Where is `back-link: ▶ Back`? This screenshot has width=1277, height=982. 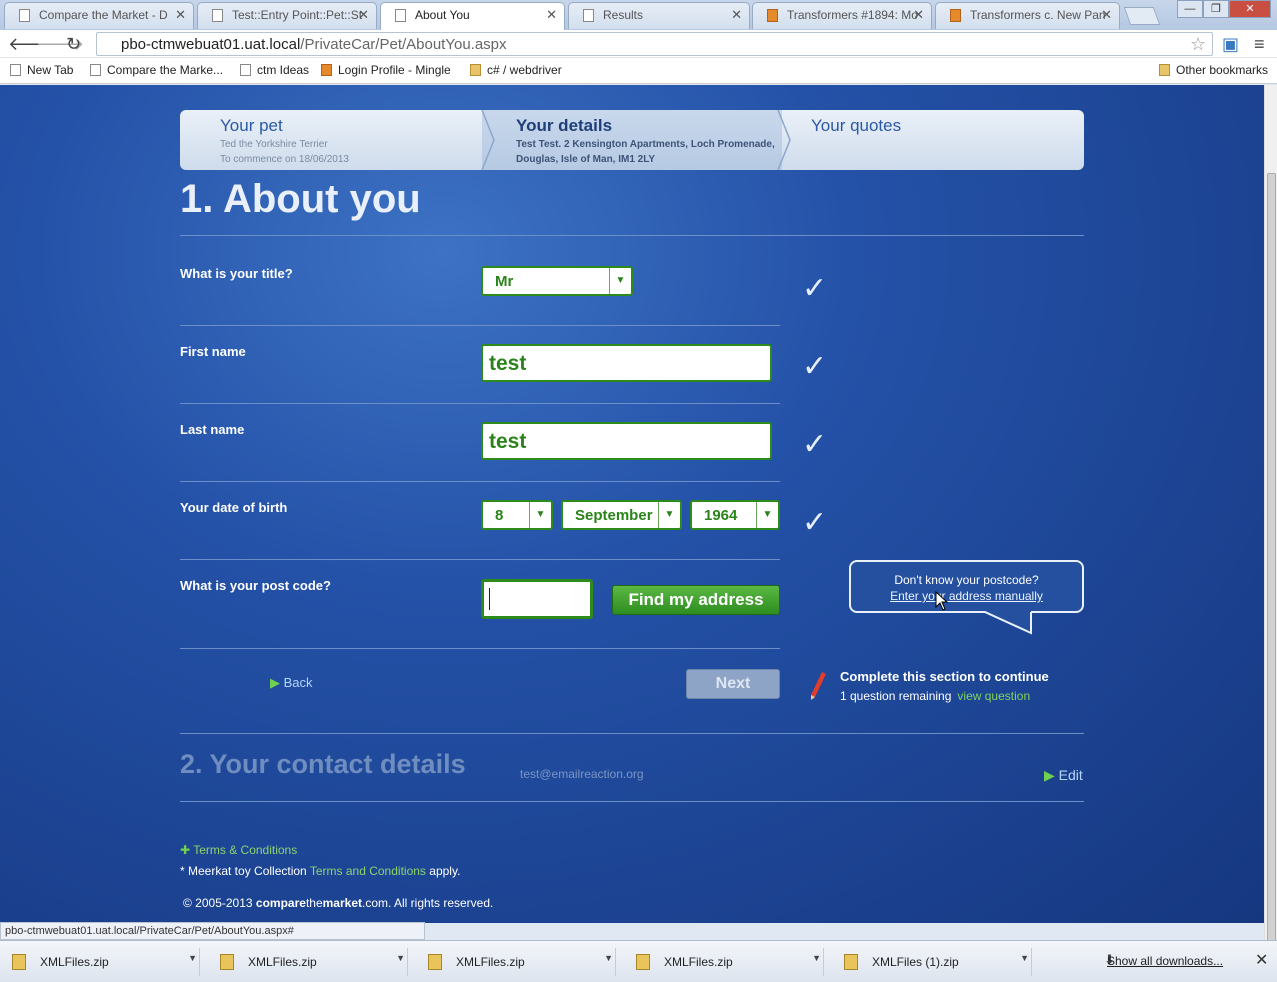 back-link: ▶ Back is located at coordinates (291, 683).